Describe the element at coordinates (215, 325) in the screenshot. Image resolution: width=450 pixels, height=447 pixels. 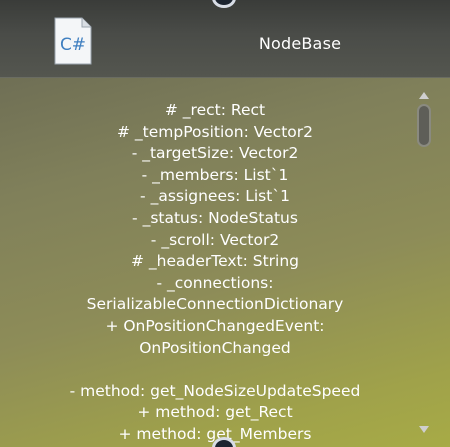
I see `member-item: + OnPositionChangedEvent:` at that location.